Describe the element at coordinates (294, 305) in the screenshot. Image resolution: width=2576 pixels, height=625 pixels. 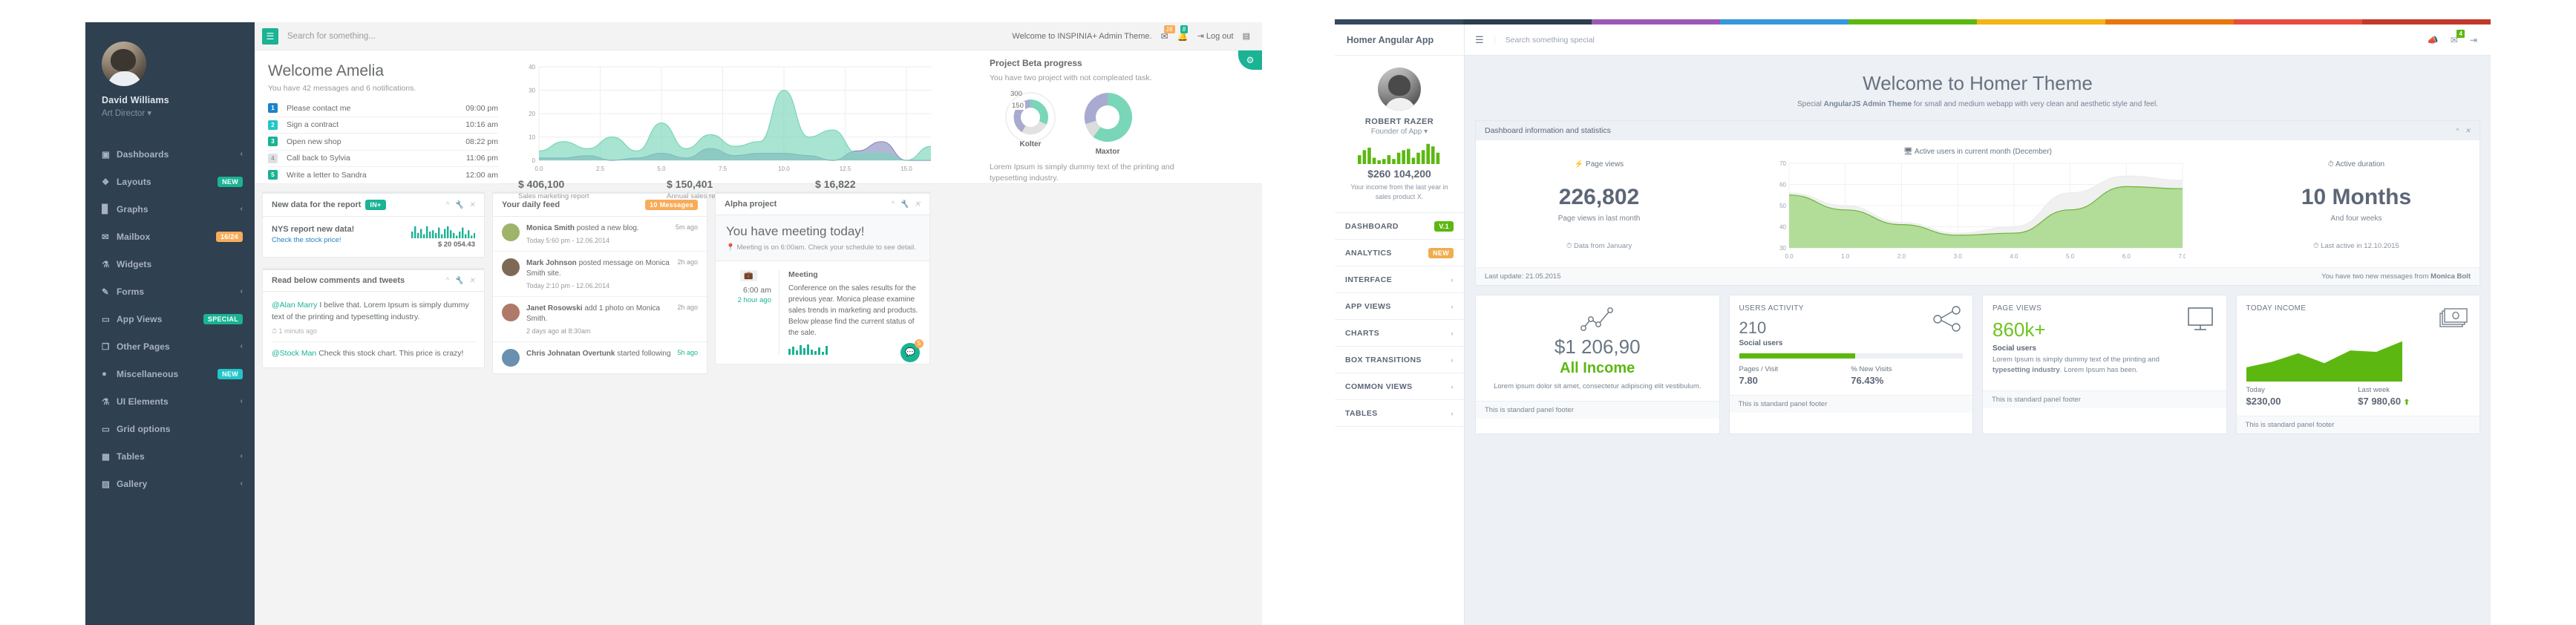
I see `comment-user: @Alan Marry` at that location.